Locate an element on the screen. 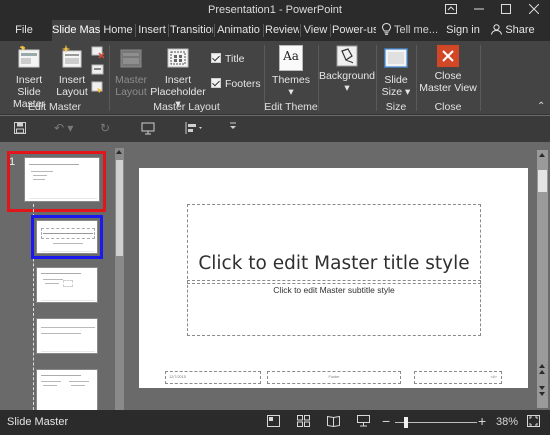 Image resolution: width=550 pixels, height=435 pixels. person-icon is located at coordinates (497, 31).